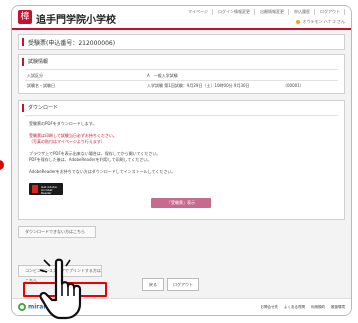  What do you see at coordinates (72, 43) in the screenshot?
I see `page-title: 受験票(申込番号：212000006)` at bounding box center [72, 43].